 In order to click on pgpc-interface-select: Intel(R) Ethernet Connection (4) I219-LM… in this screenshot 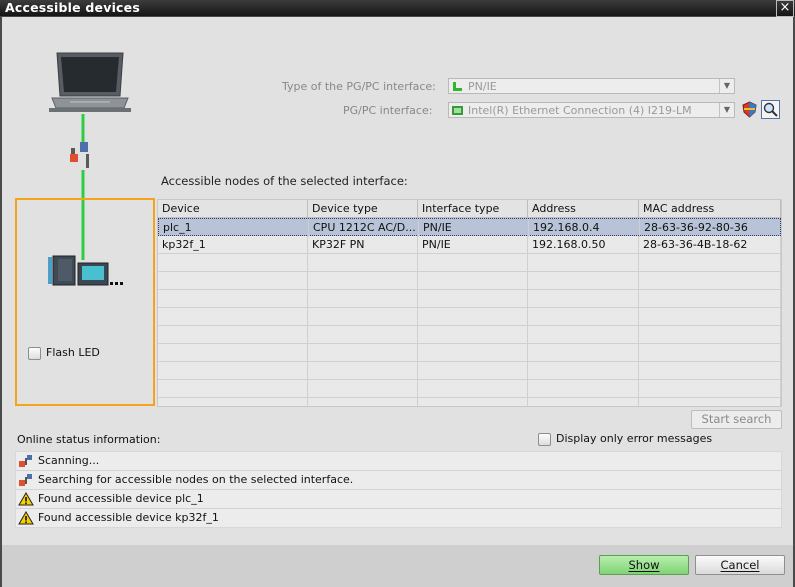, I will do `click(591, 110)`.